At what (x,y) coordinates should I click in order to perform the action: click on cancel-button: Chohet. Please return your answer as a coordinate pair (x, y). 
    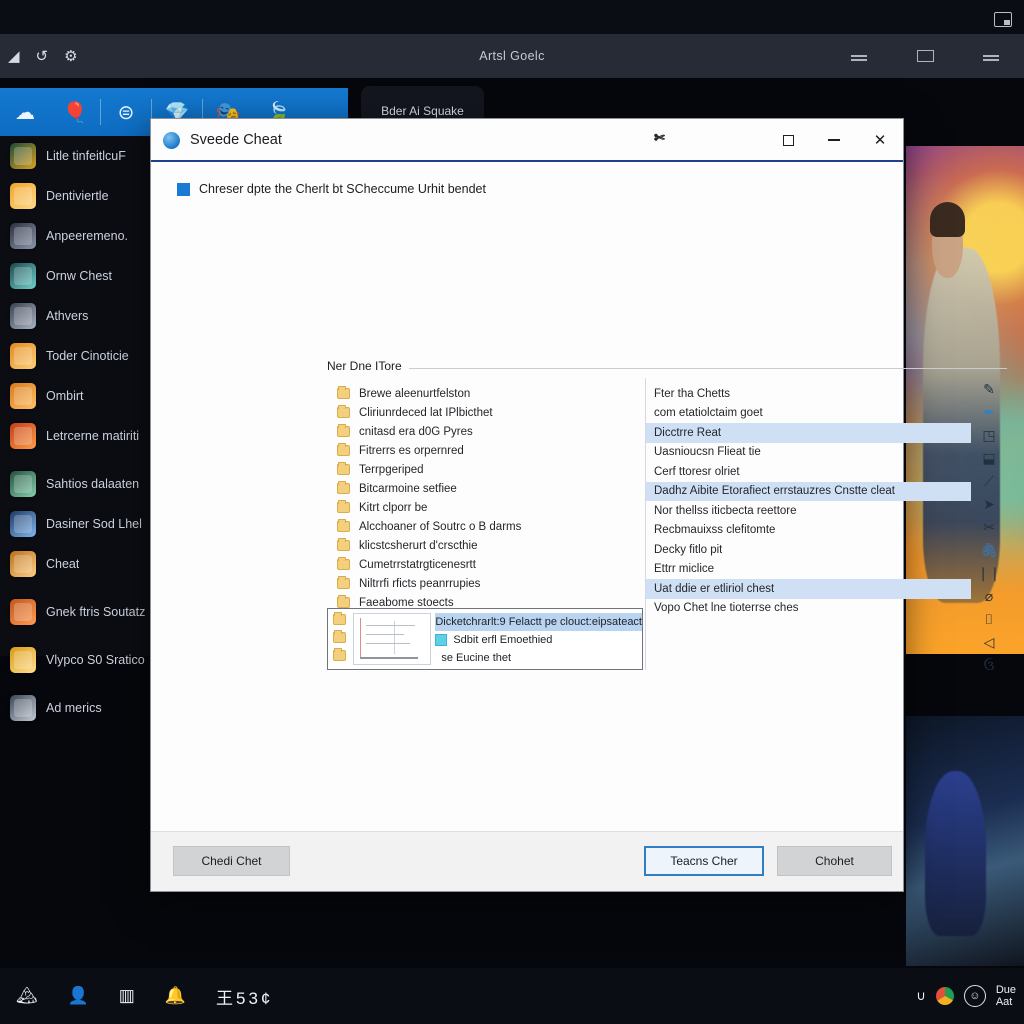
    Looking at the image, I should click on (834, 861).